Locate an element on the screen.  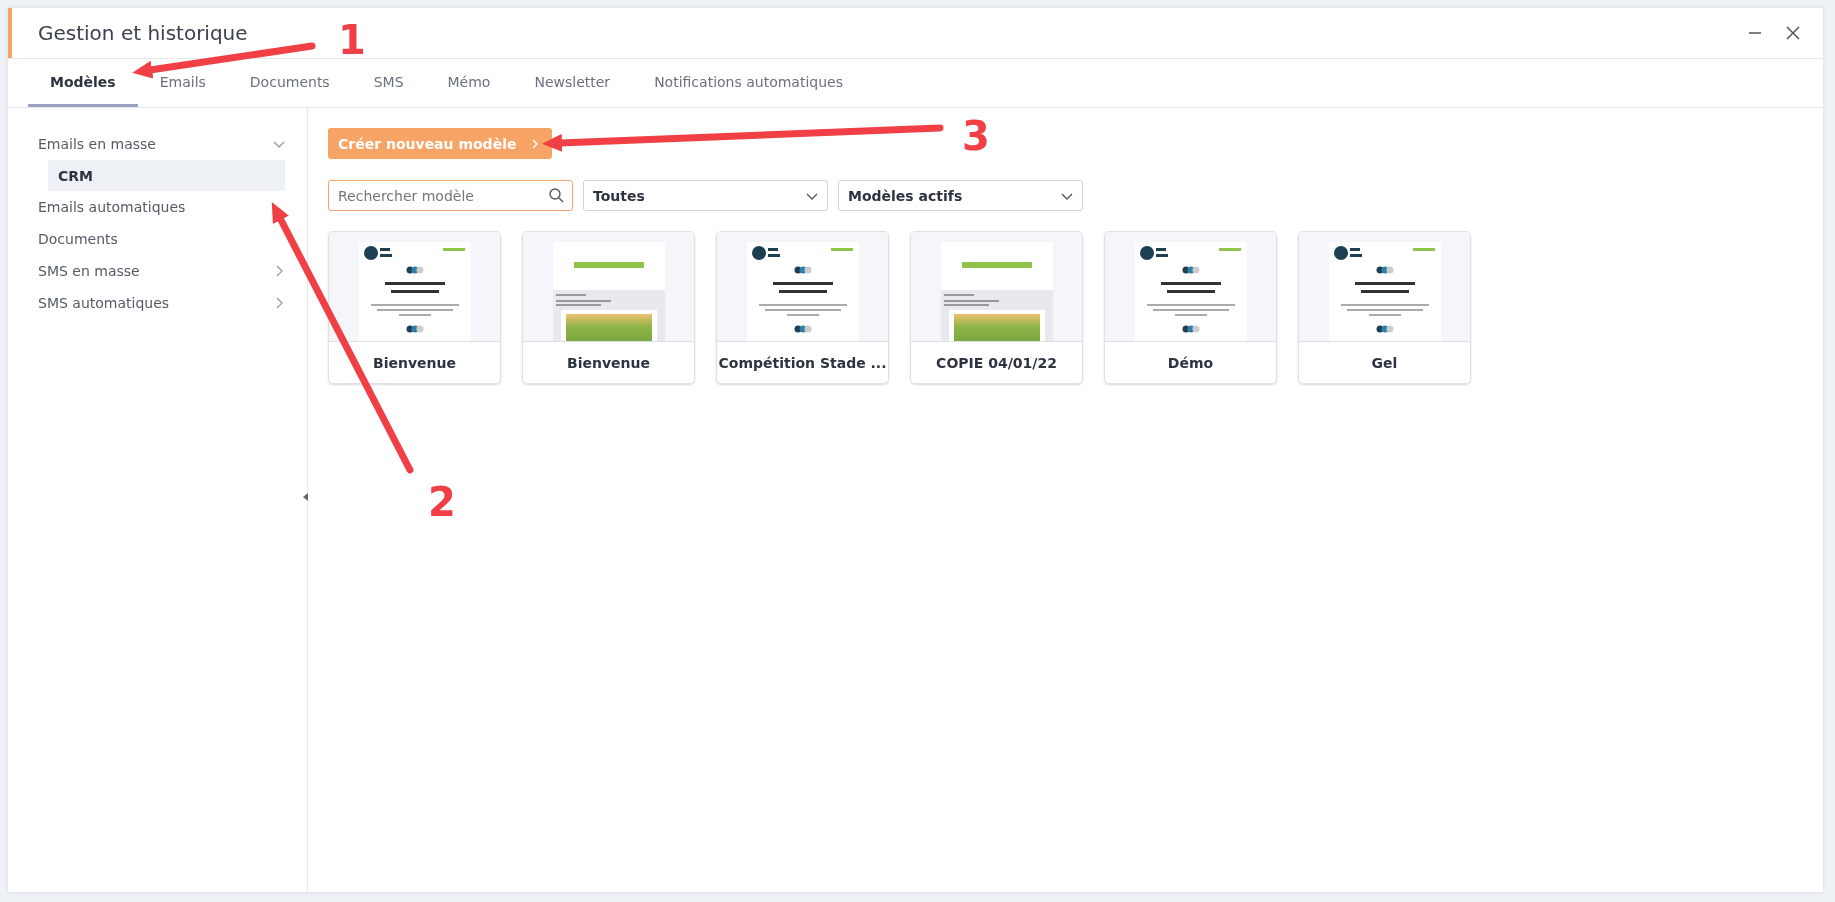
template-card: Gel is located at coordinates (1384, 307).